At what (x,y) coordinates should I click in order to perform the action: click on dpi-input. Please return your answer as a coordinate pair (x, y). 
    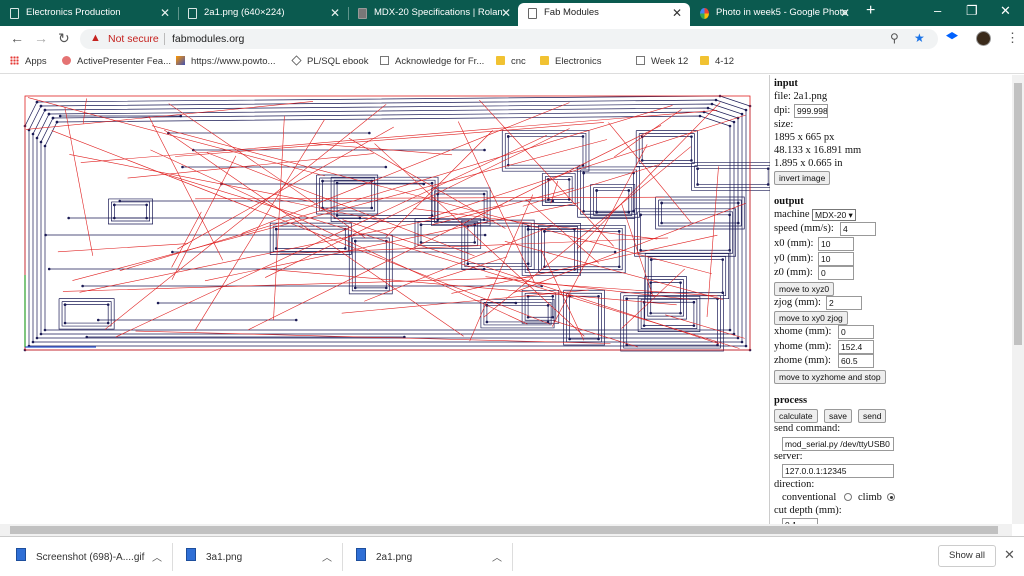
    Looking at the image, I should click on (811, 111).